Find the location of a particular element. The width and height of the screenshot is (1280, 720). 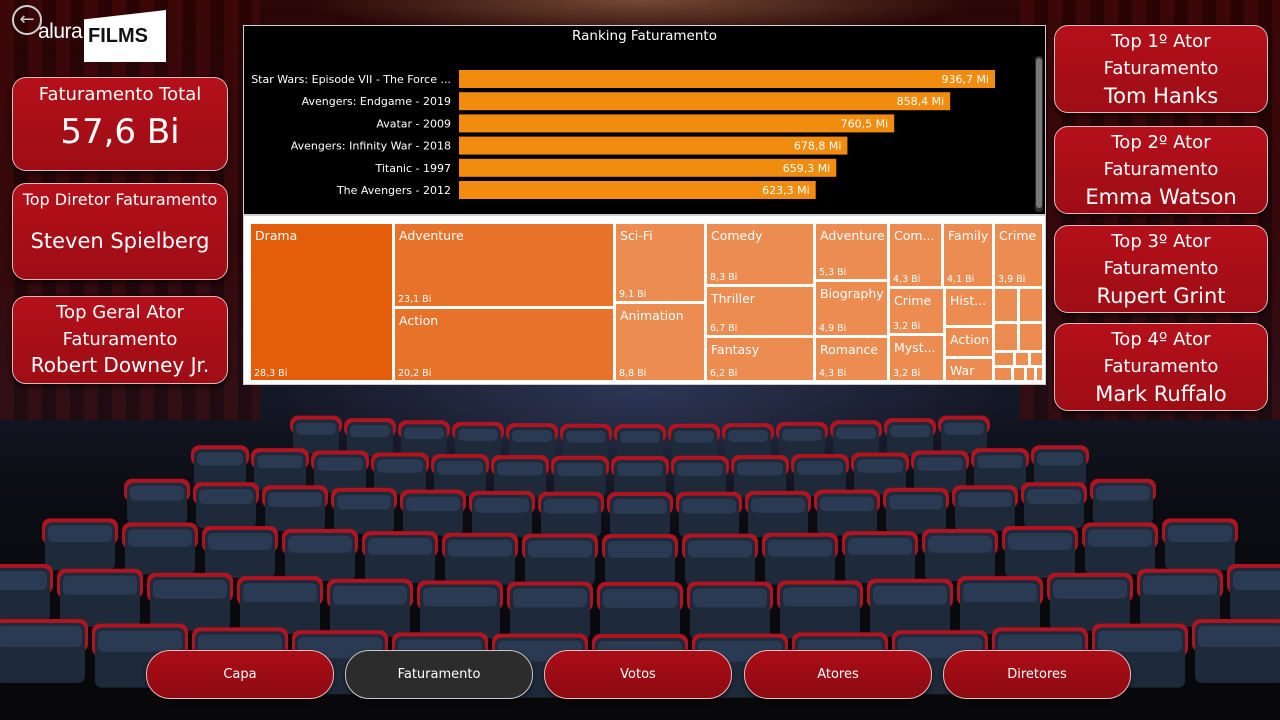

total-revenue-label: Faturamento Total is located at coordinates (120, 94).